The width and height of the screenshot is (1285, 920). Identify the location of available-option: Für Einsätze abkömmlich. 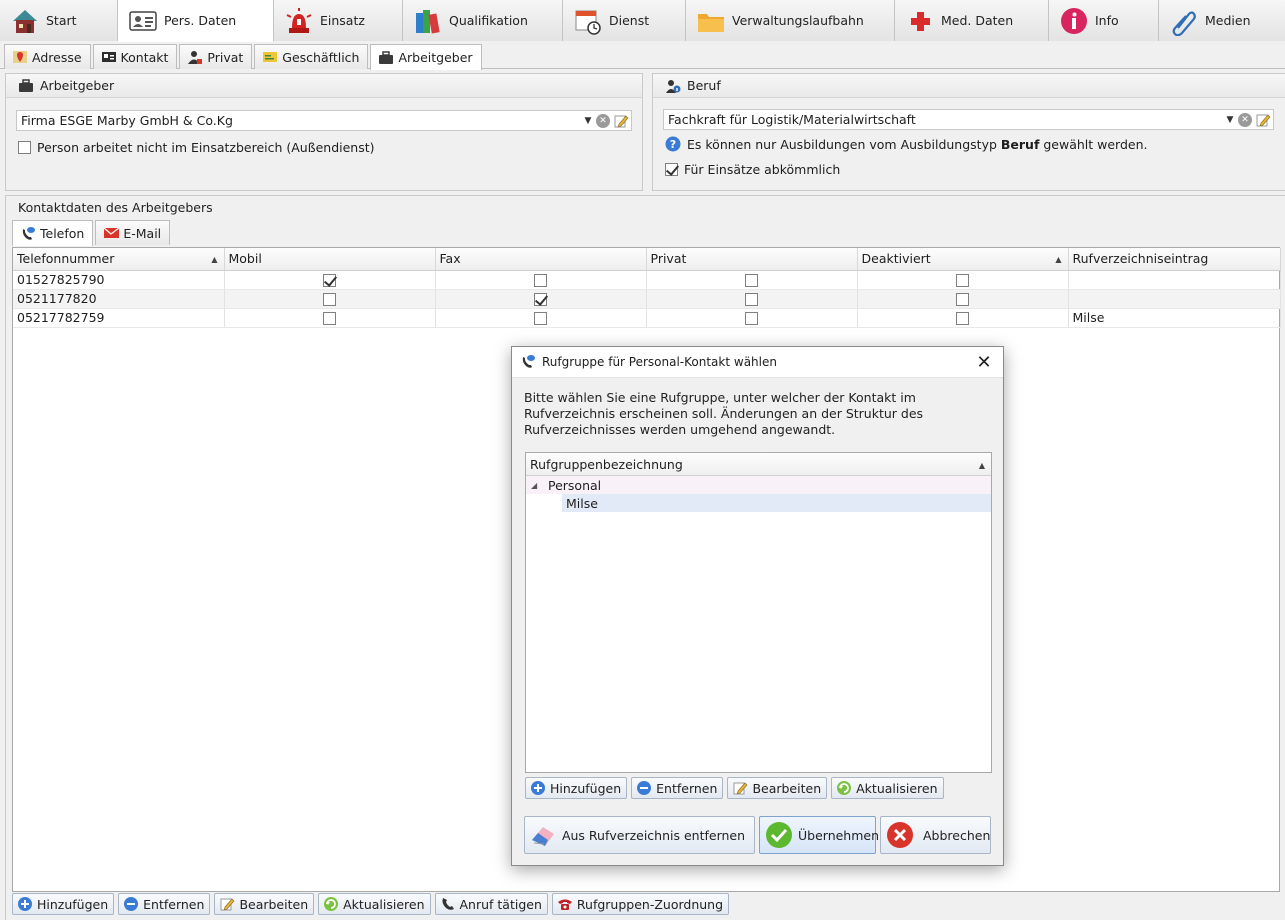
(752, 169).